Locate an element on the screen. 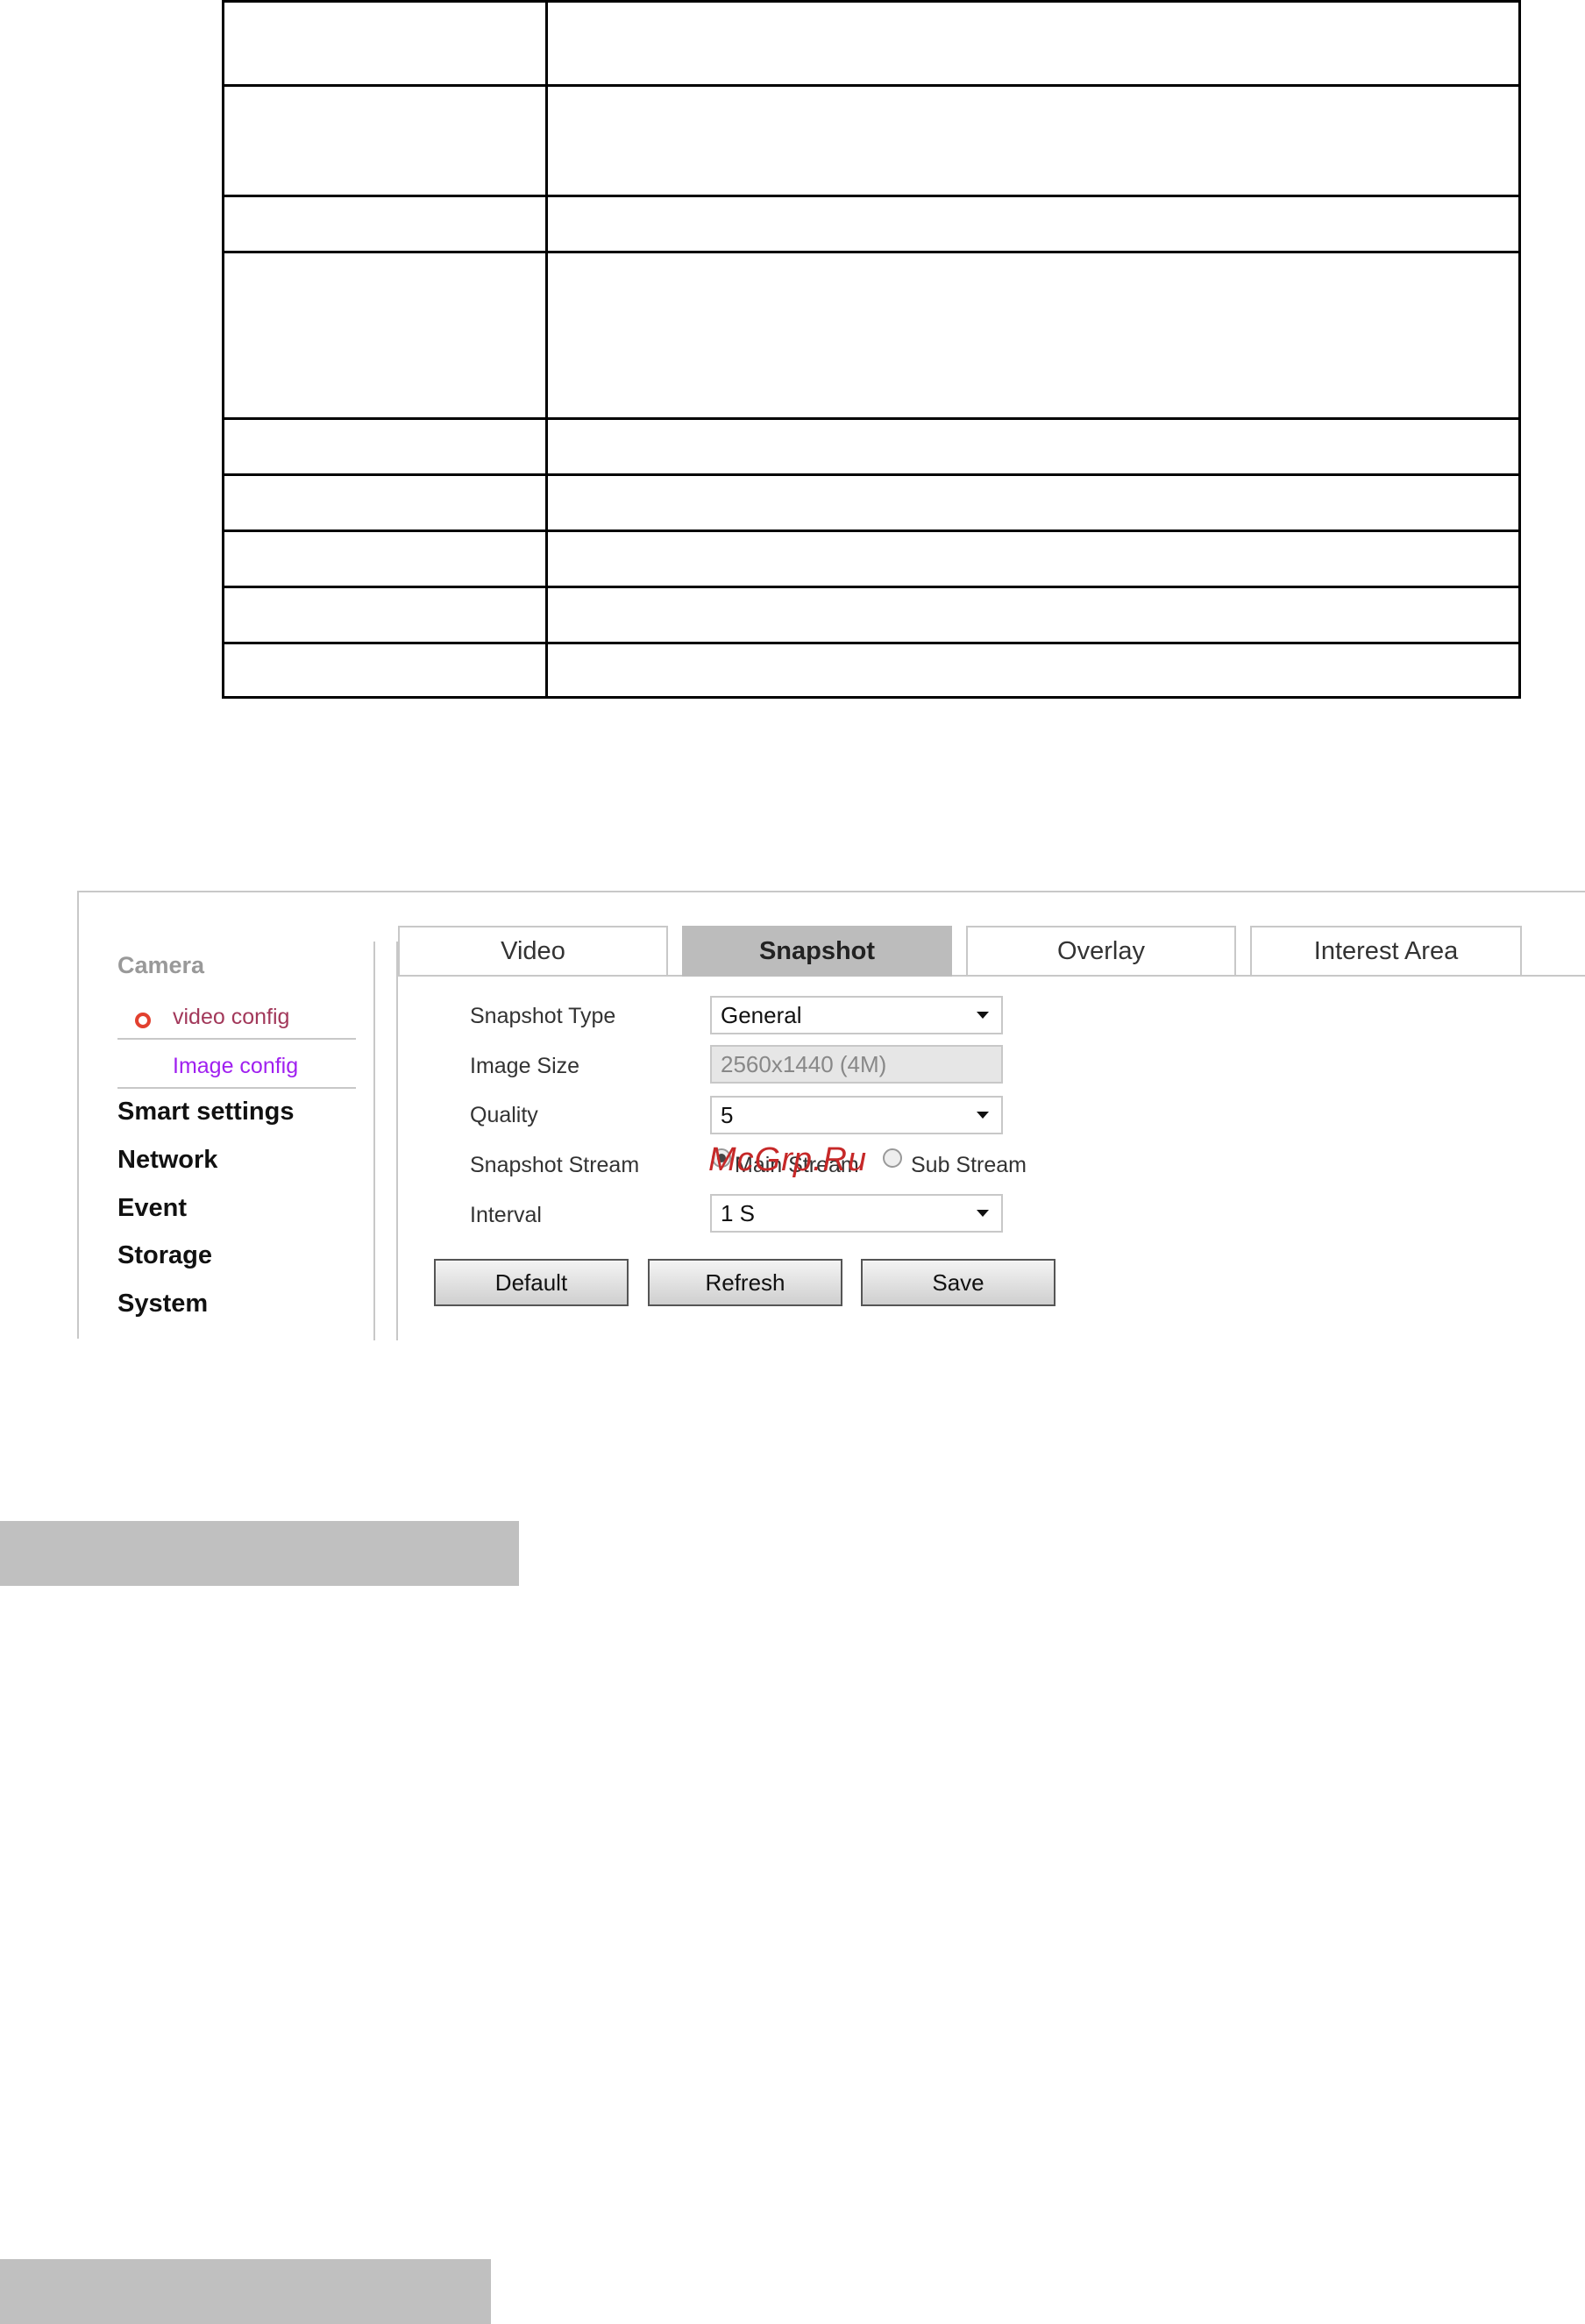 This screenshot has width=1585, height=2324. sidebar-item-event: Event is located at coordinates (152, 1208).